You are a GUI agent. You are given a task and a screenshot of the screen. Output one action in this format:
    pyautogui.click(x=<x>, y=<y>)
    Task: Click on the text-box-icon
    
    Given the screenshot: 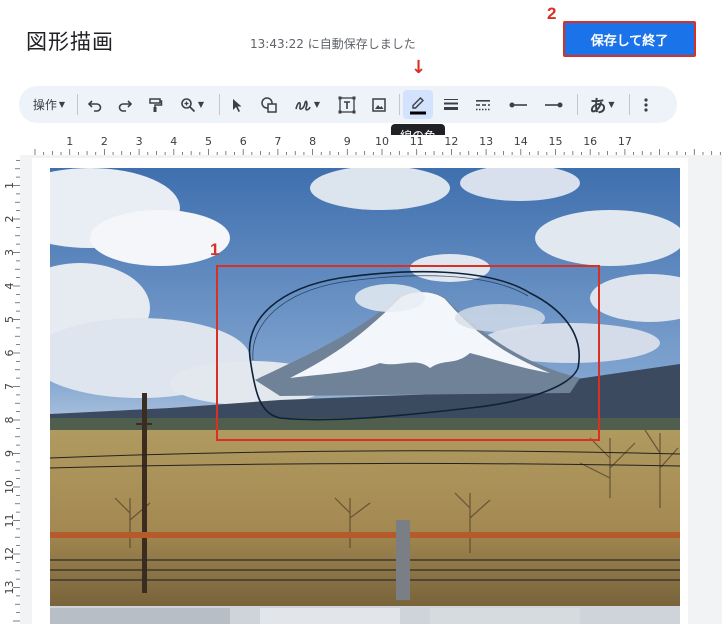 What is the action you would take?
    pyautogui.click(x=347, y=104)
    